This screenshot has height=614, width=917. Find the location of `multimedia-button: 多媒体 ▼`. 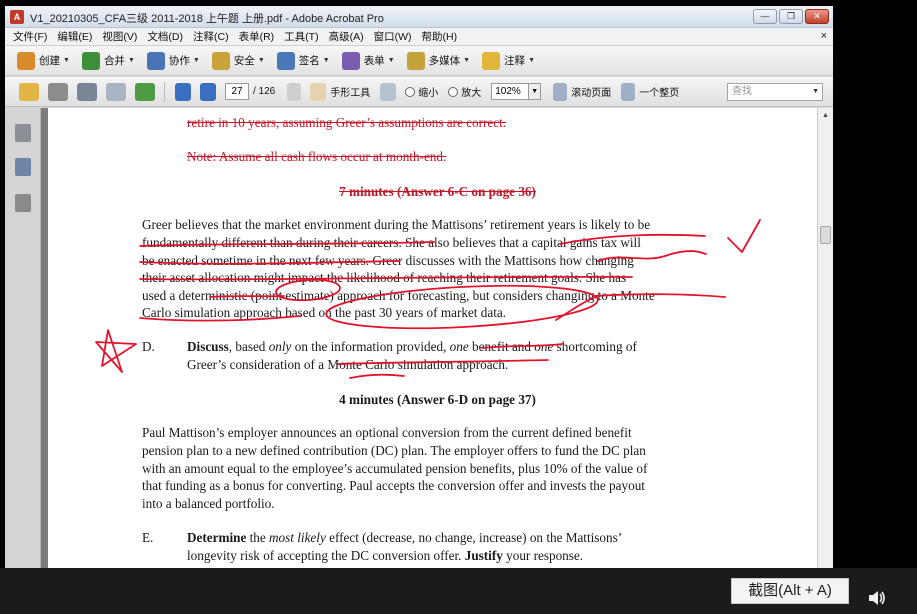

multimedia-button: 多媒体 ▼ is located at coordinates (438, 60).